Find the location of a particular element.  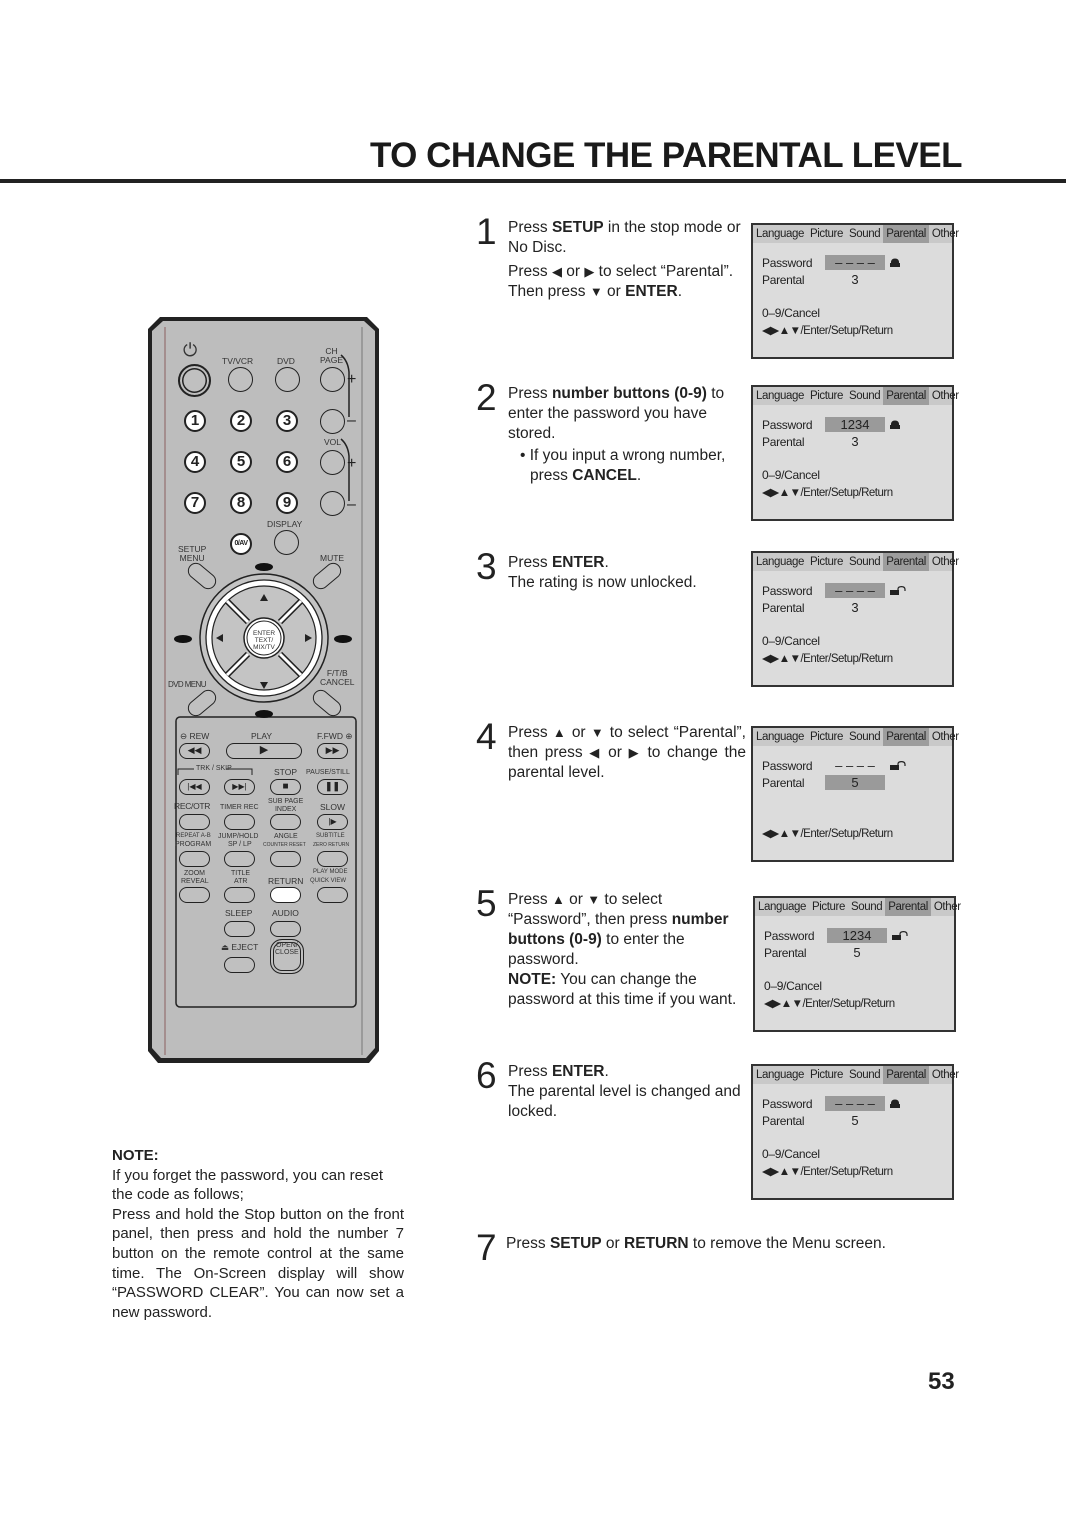

skip-back-button: |◀◀ is located at coordinates (194, 787).